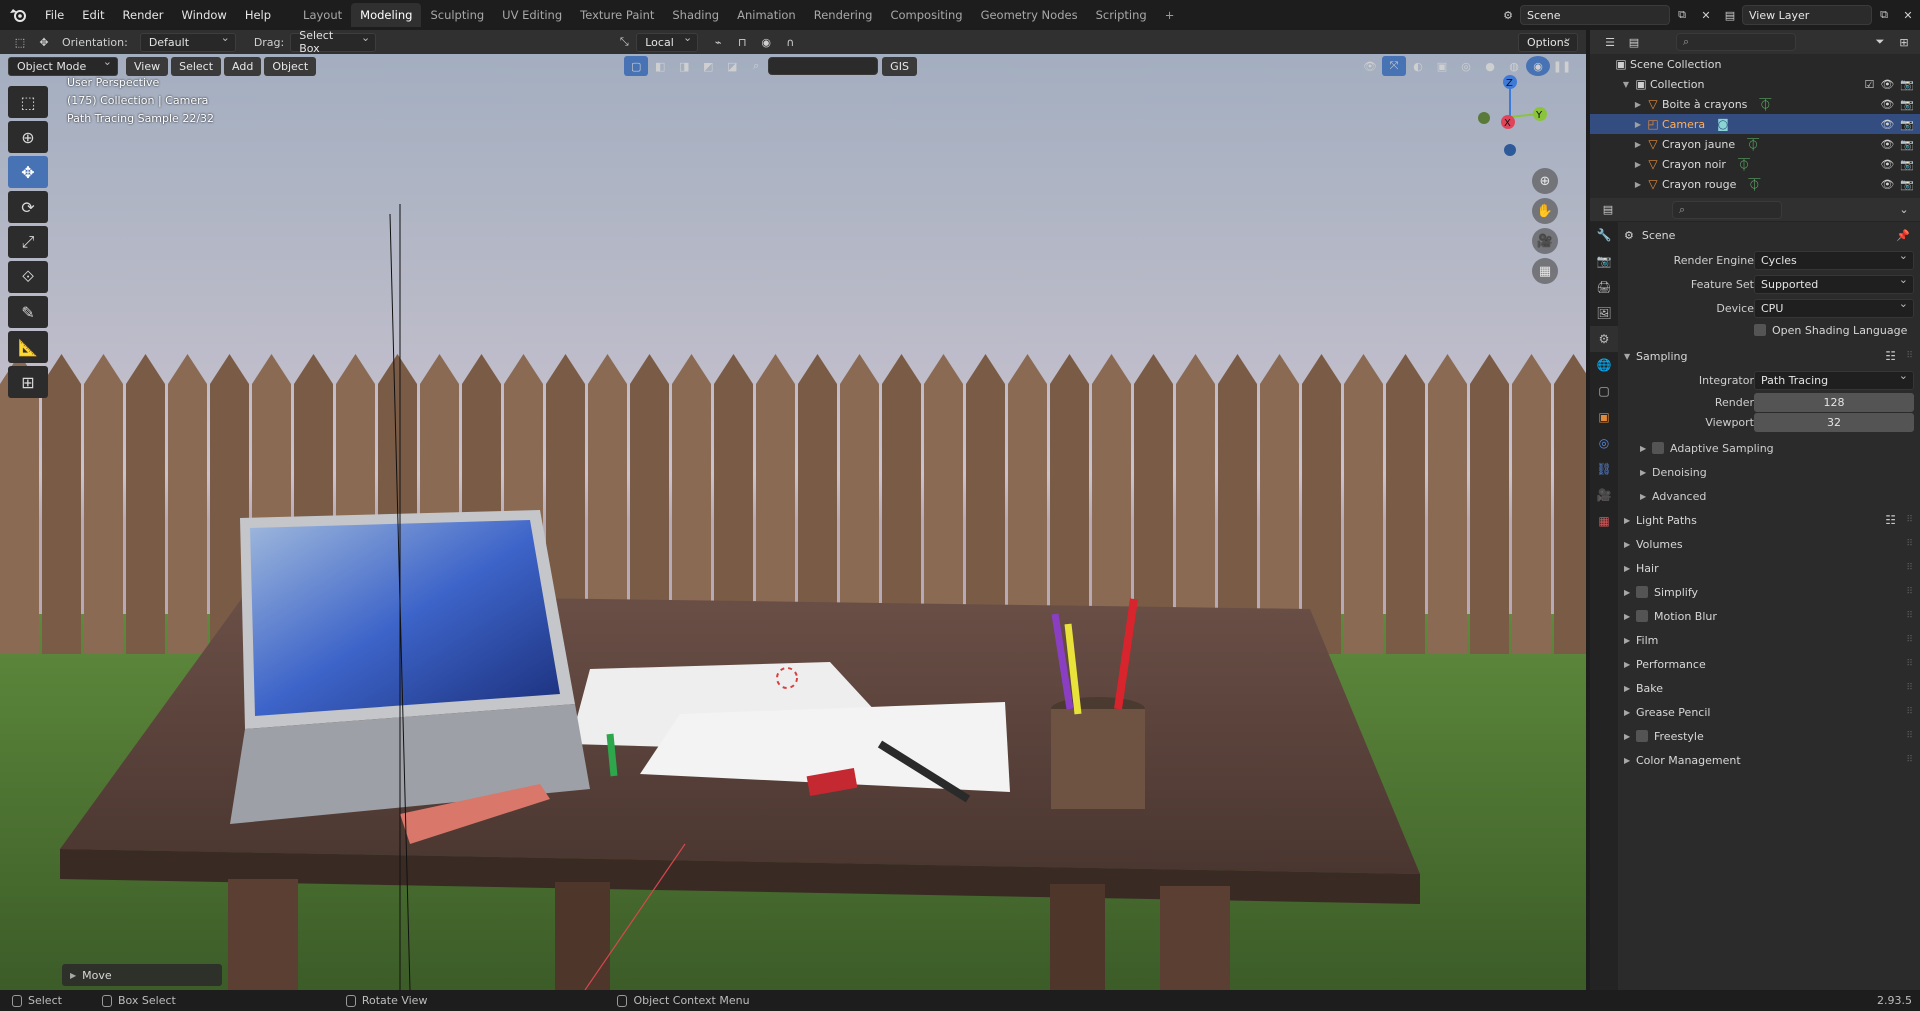 This screenshot has height=1011, width=1920. What do you see at coordinates (1769, 448) in the screenshot?
I see `adaptive-sampling-subpanel: ▶ Adaptive Sampling` at bounding box center [1769, 448].